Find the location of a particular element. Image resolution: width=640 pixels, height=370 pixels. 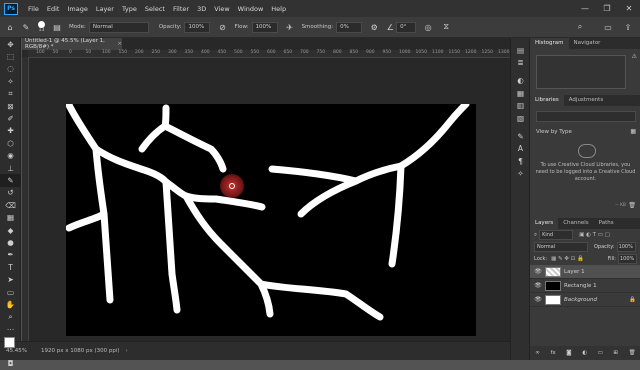

path-select-tool-icon: ➤ is located at coordinates (10, 279).